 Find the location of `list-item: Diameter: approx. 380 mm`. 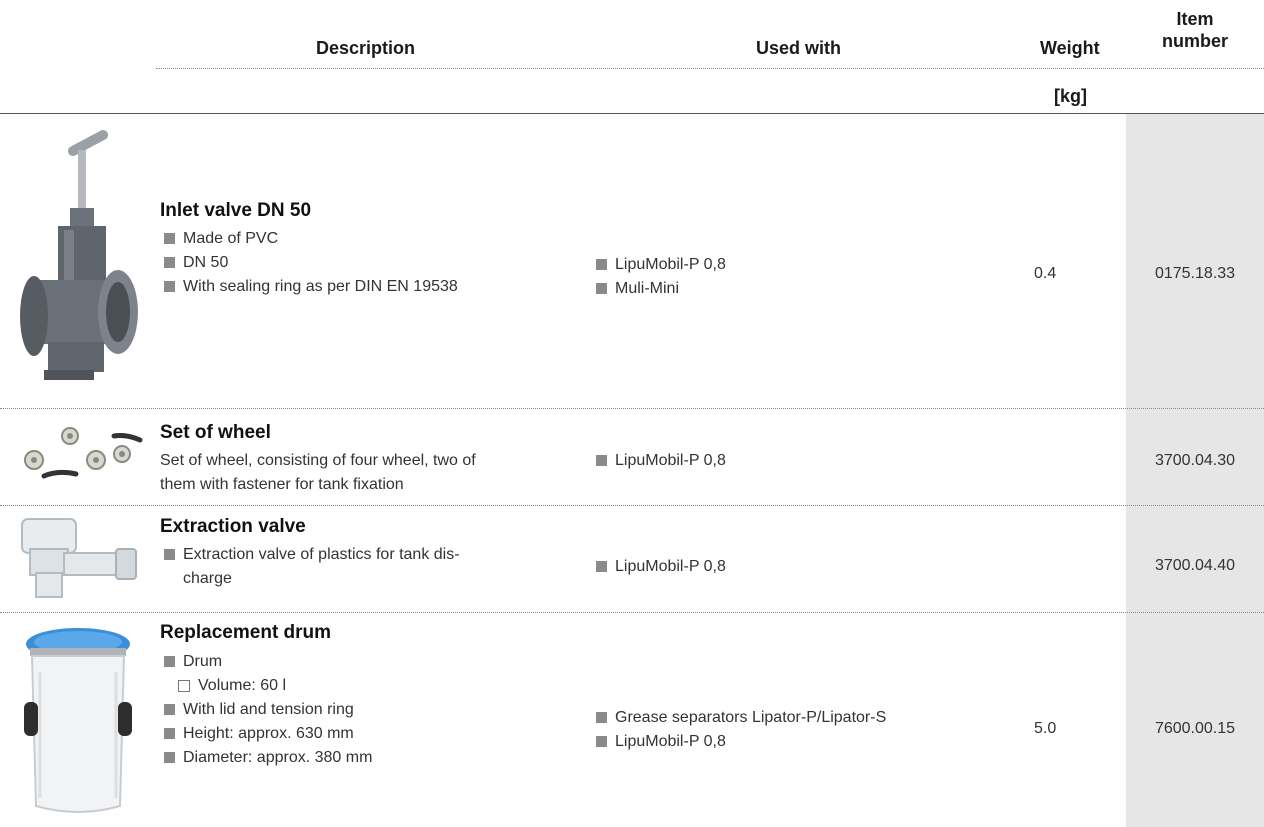

list-item: Diameter: approx. 380 mm is located at coordinates (268, 758).